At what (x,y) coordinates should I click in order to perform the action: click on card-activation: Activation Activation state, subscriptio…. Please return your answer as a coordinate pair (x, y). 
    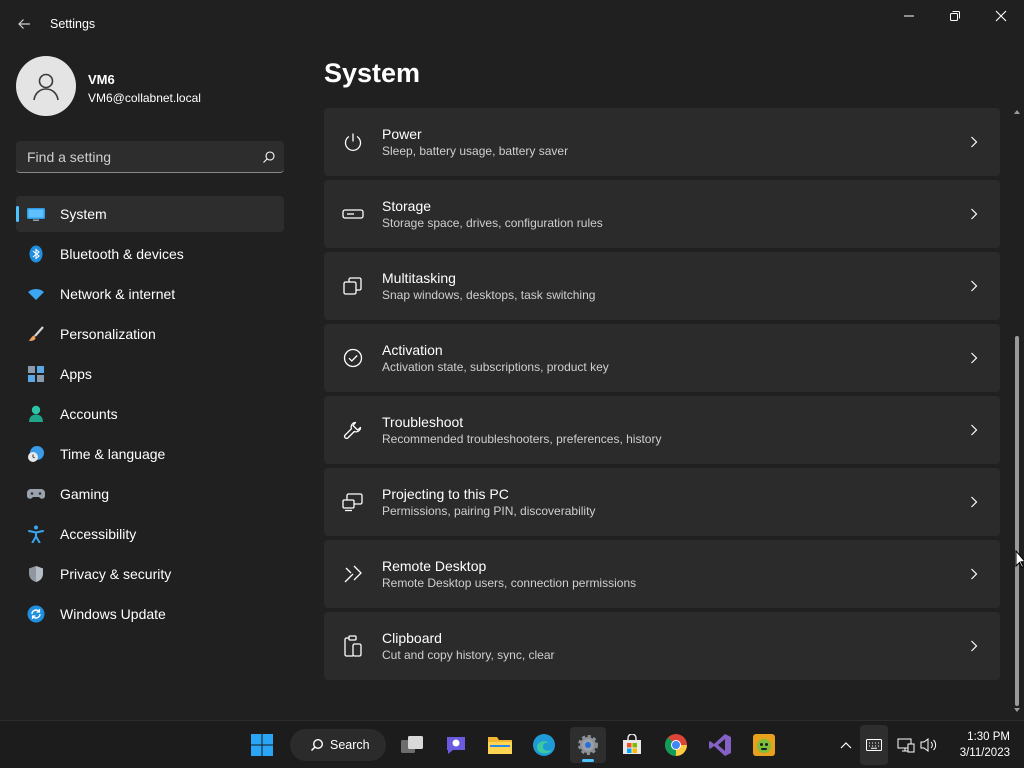
    Looking at the image, I should click on (662, 358).